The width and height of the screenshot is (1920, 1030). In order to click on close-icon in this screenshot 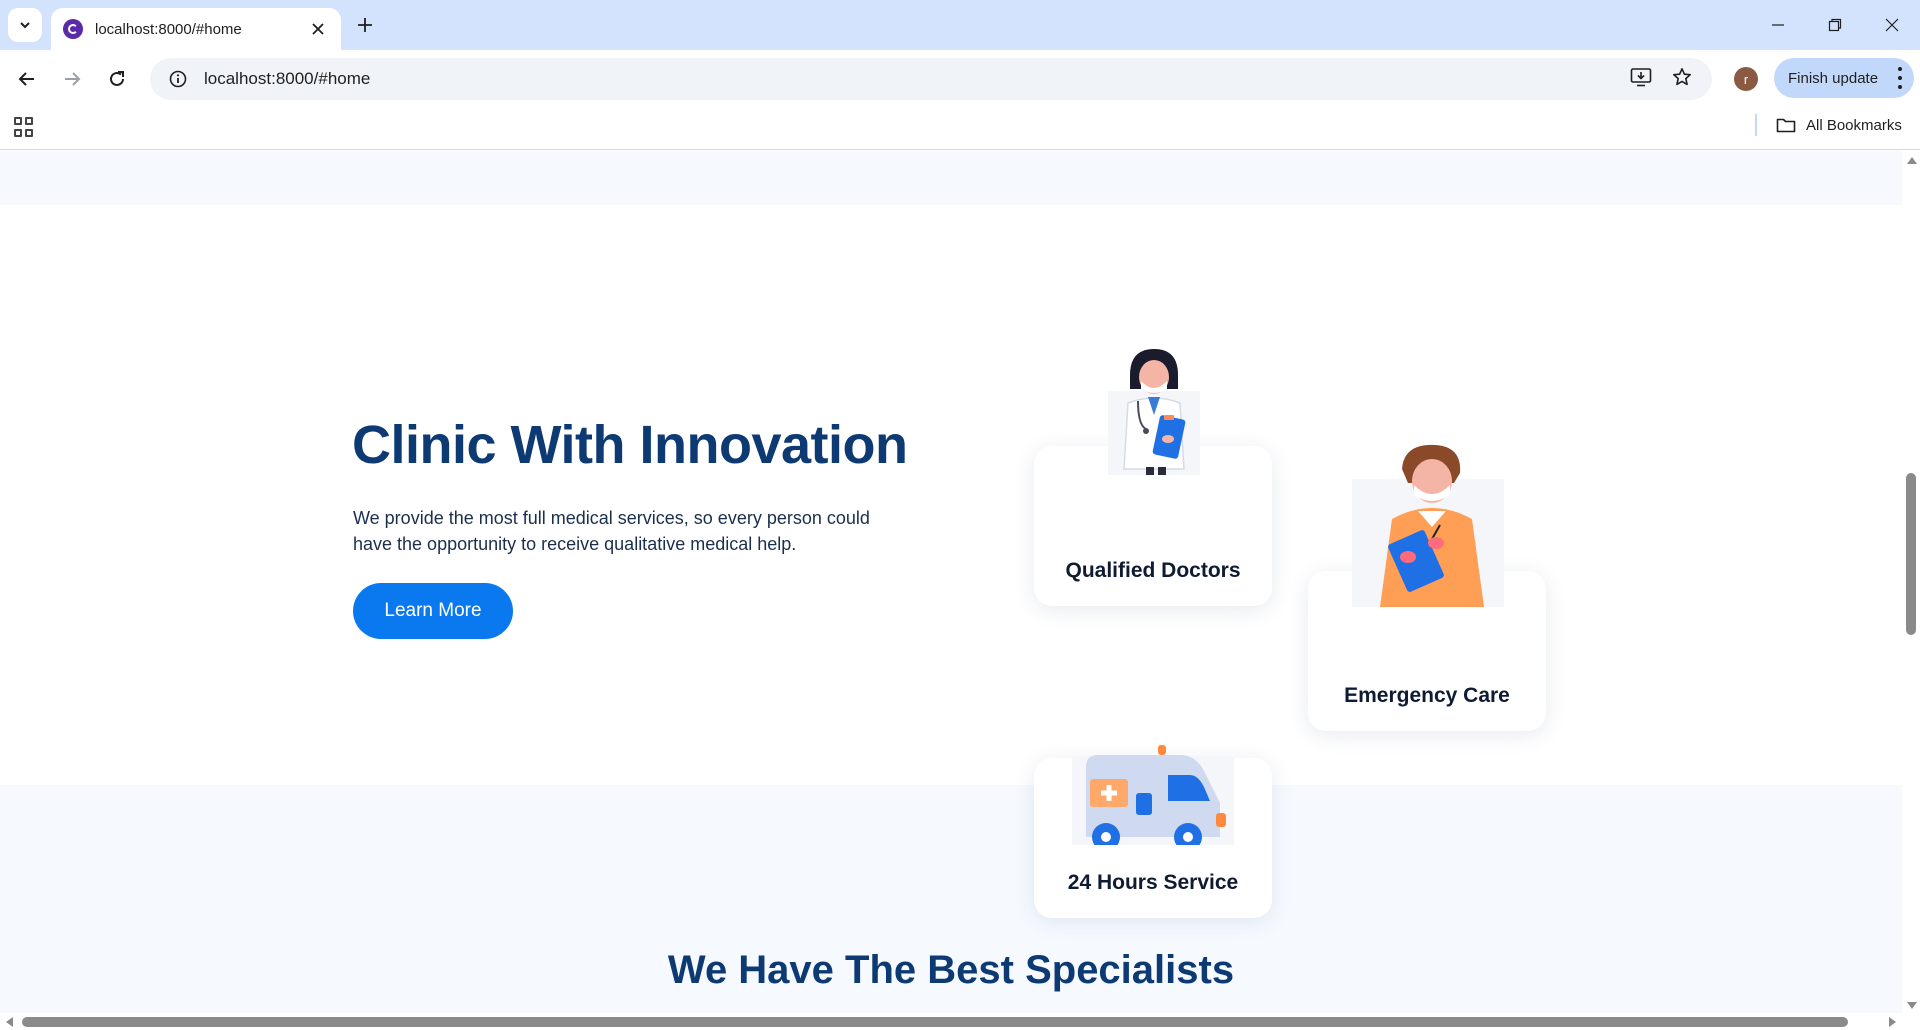, I will do `click(1891, 25)`.